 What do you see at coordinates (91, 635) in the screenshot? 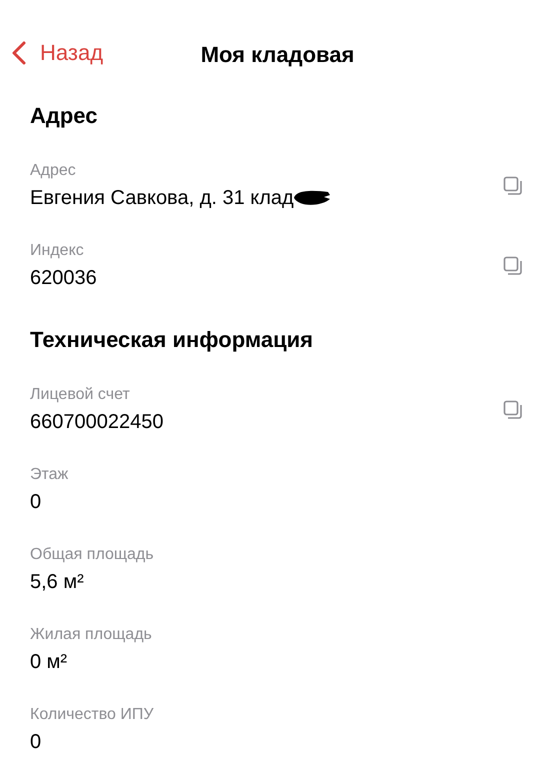
I see `field-label: Жилая площадь` at bounding box center [91, 635].